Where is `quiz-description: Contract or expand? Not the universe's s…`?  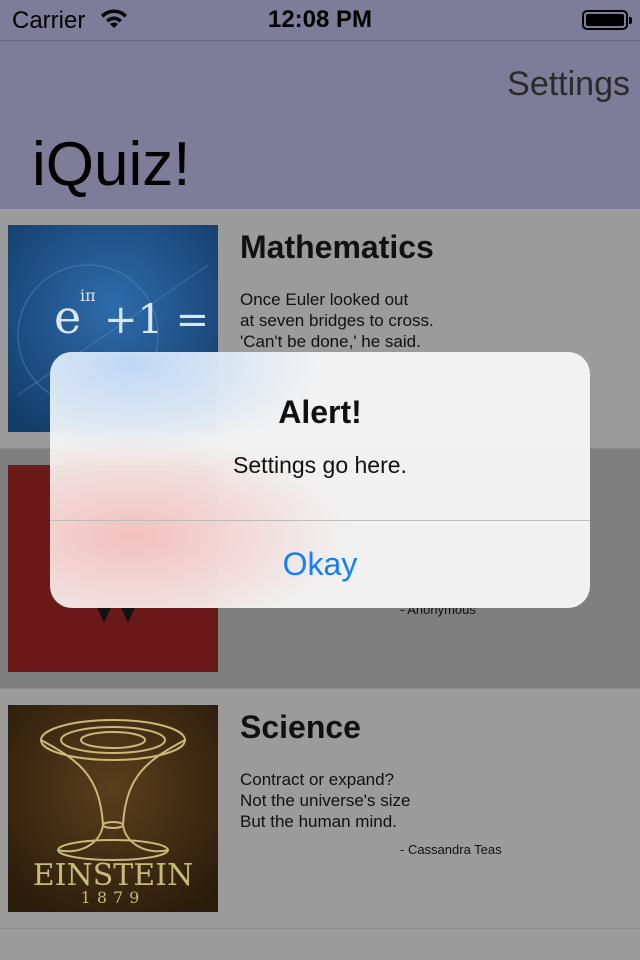 quiz-description: Contract or expand? Not the universe's s… is located at coordinates (325, 800).